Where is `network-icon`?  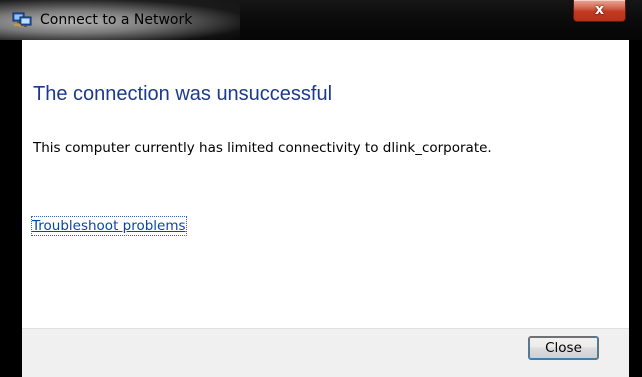
network-icon is located at coordinates (22, 20).